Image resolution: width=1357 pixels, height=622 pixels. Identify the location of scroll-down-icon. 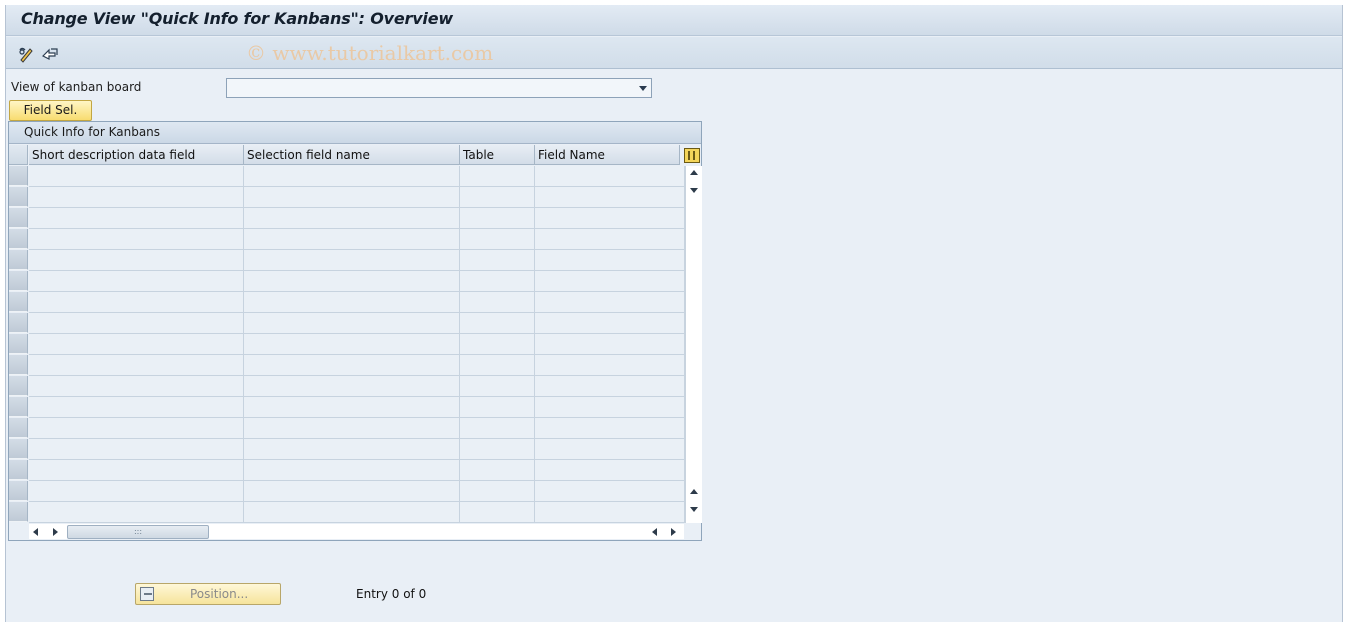
(694, 509).